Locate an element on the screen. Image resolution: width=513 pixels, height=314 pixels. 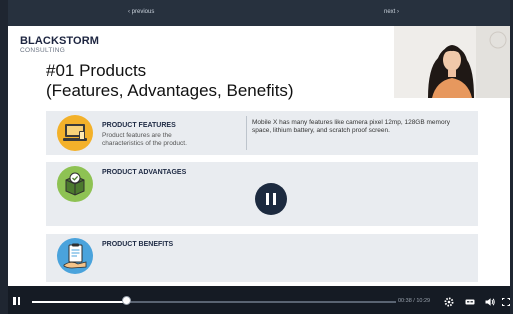
brand-logo-subtitle: CONSULTING is located at coordinates (43, 50).